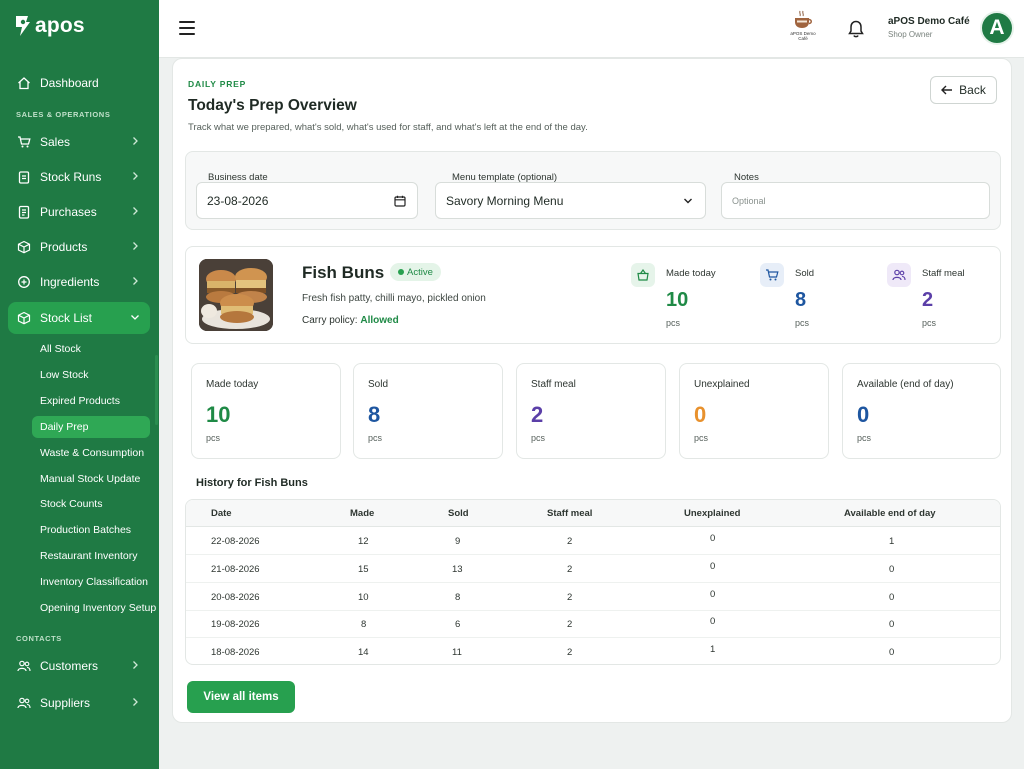 This screenshot has height=769, width=1024. Describe the element at coordinates (343, 272) in the screenshot. I see `product-name: Fish Buns` at that location.